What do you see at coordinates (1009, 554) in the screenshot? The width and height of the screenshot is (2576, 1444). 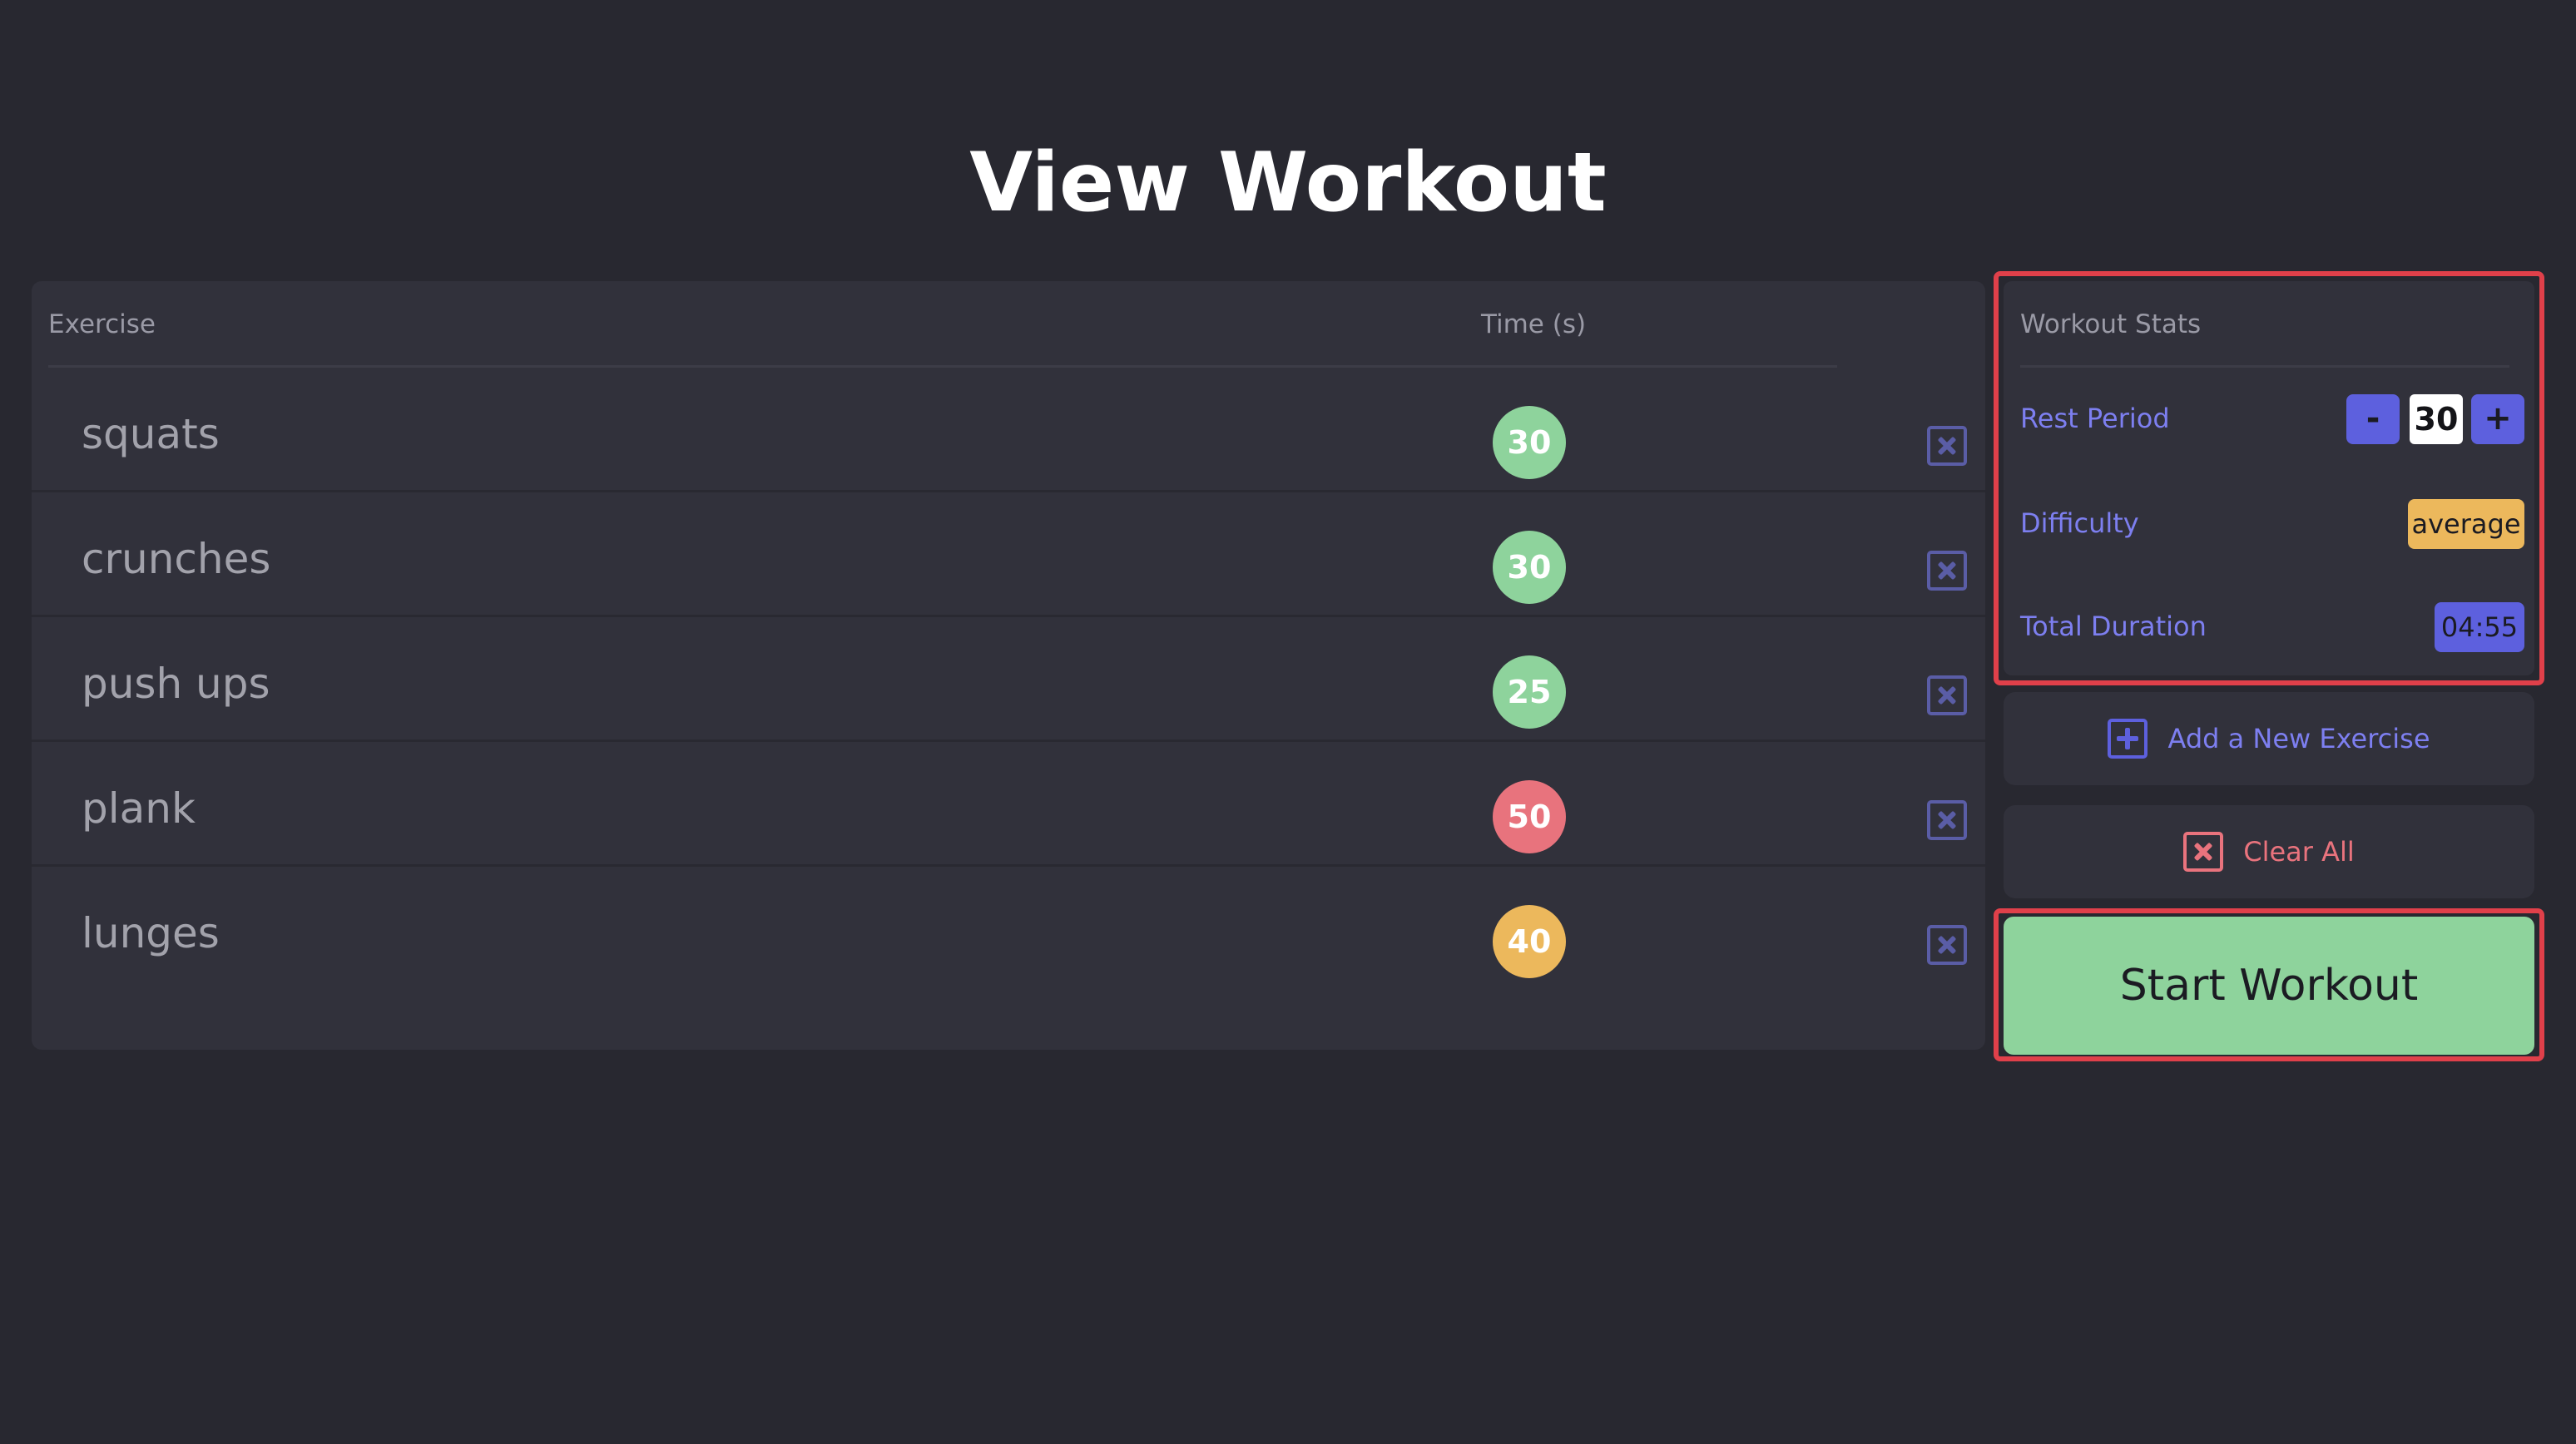 I see `table-row: crunches 30` at bounding box center [1009, 554].